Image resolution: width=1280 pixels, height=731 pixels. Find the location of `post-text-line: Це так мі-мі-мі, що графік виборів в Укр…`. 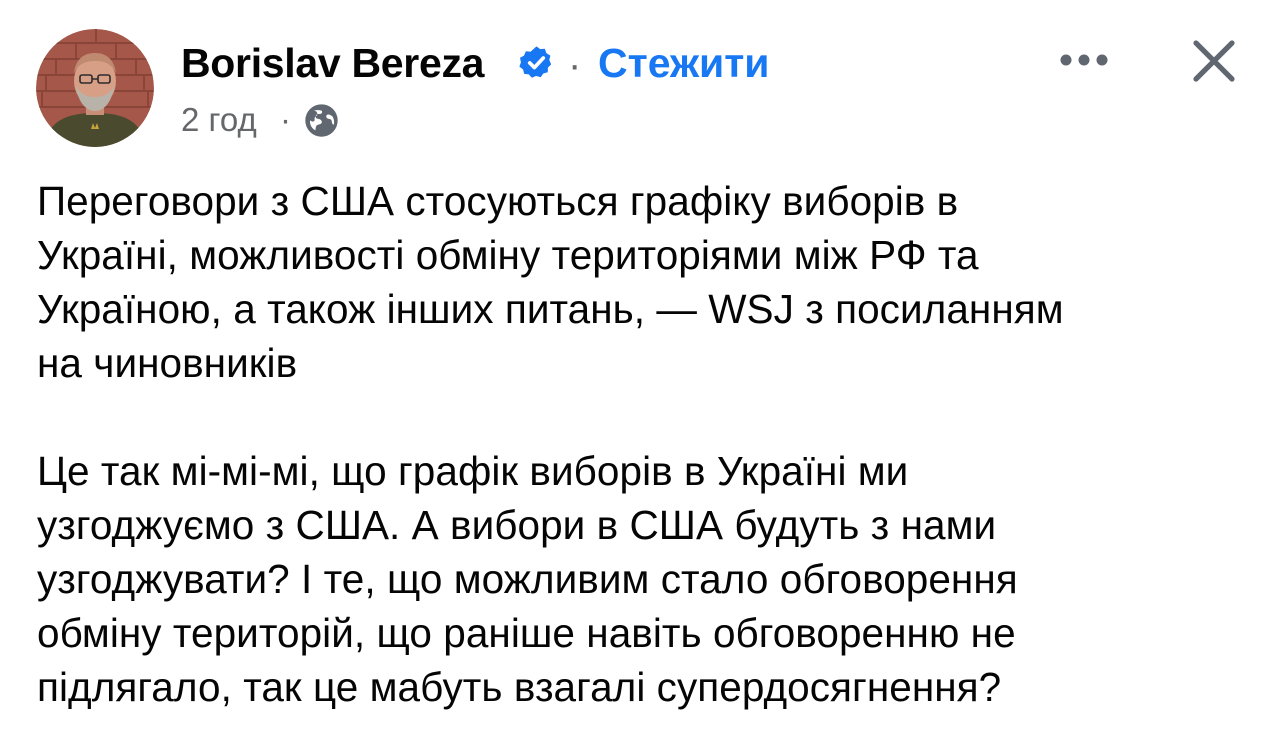

post-text-line: Це так мі-мі-мі, що графік виборів в Укр… is located at coordinates (473, 471).